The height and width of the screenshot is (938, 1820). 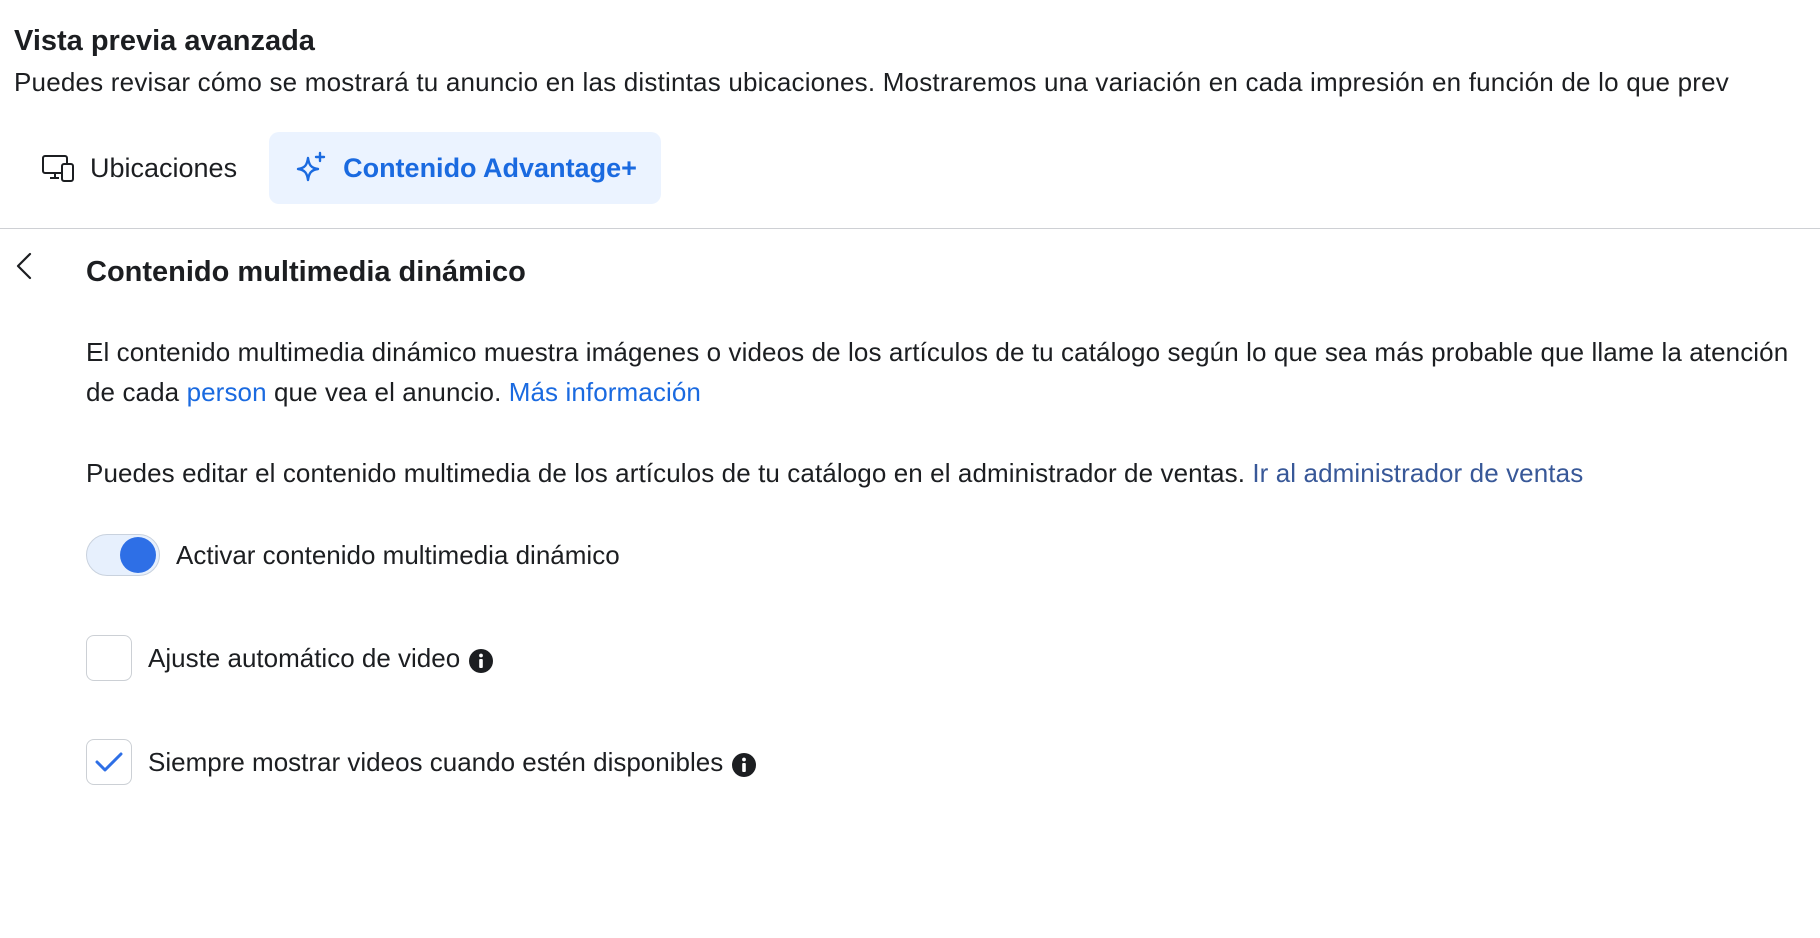 What do you see at coordinates (164, 41) in the screenshot?
I see `page-title: Vista previa avanzada` at bounding box center [164, 41].